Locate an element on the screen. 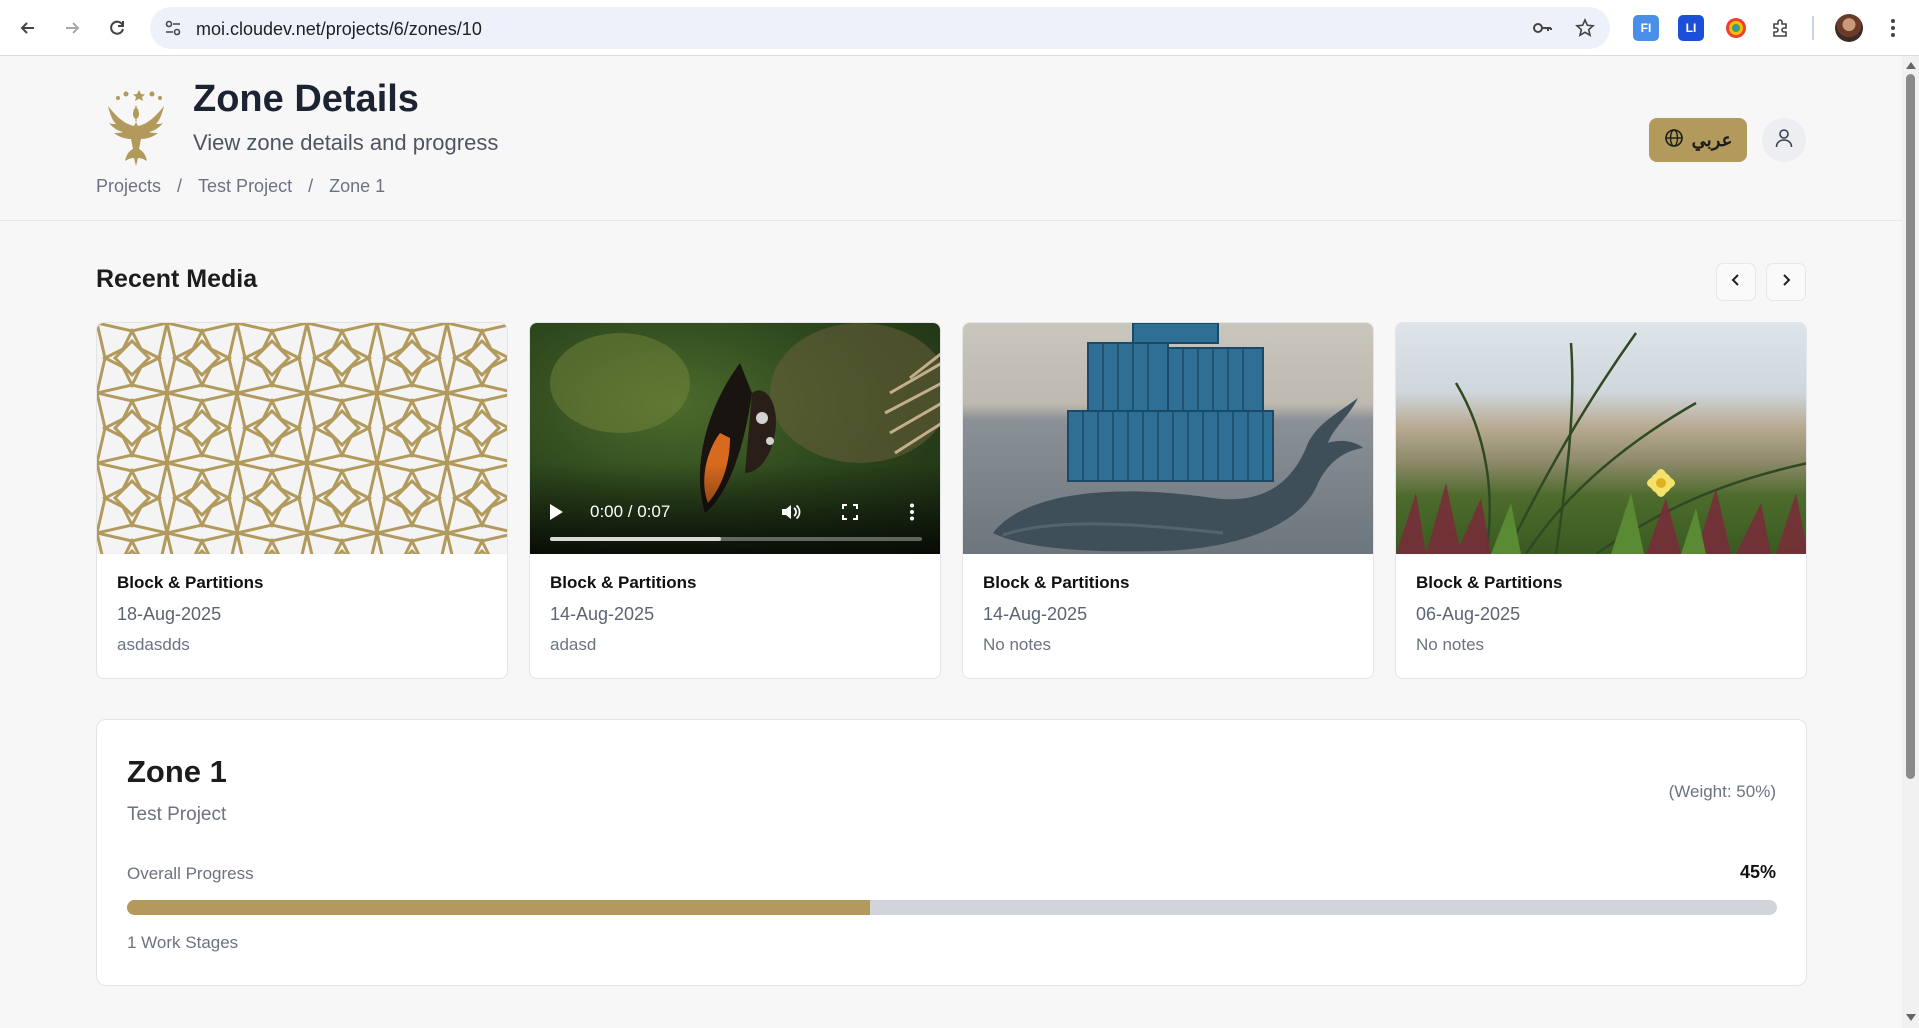 This screenshot has height=1028, width=1919. zone-title: Zone 1 is located at coordinates (177, 771).